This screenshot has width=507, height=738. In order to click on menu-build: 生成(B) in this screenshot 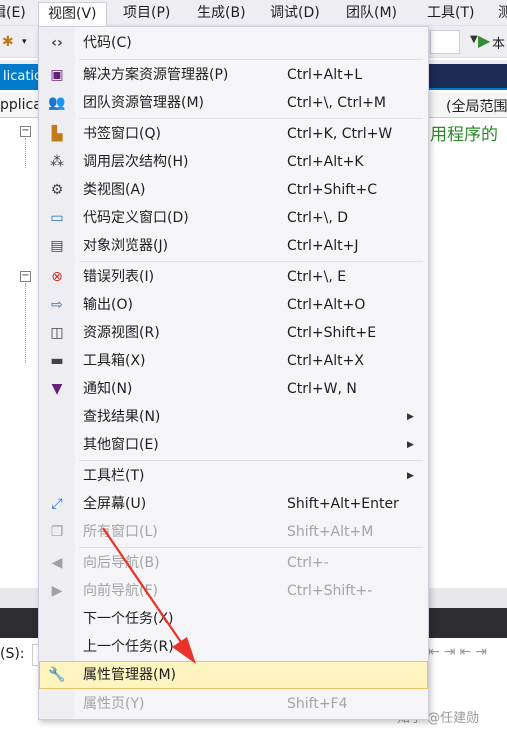, I will do `click(221, 13)`.